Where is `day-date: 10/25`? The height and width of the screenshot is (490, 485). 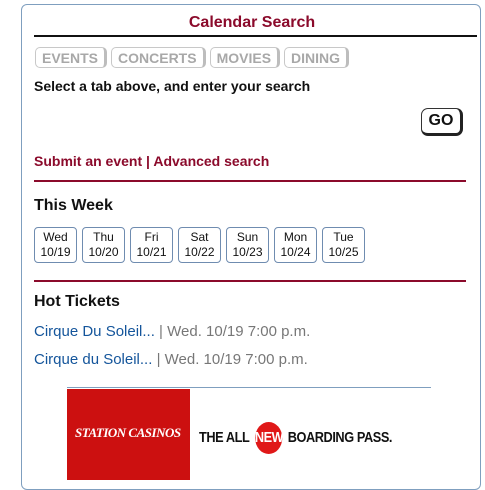 day-date: 10/25 is located at coordinates (343, 252).